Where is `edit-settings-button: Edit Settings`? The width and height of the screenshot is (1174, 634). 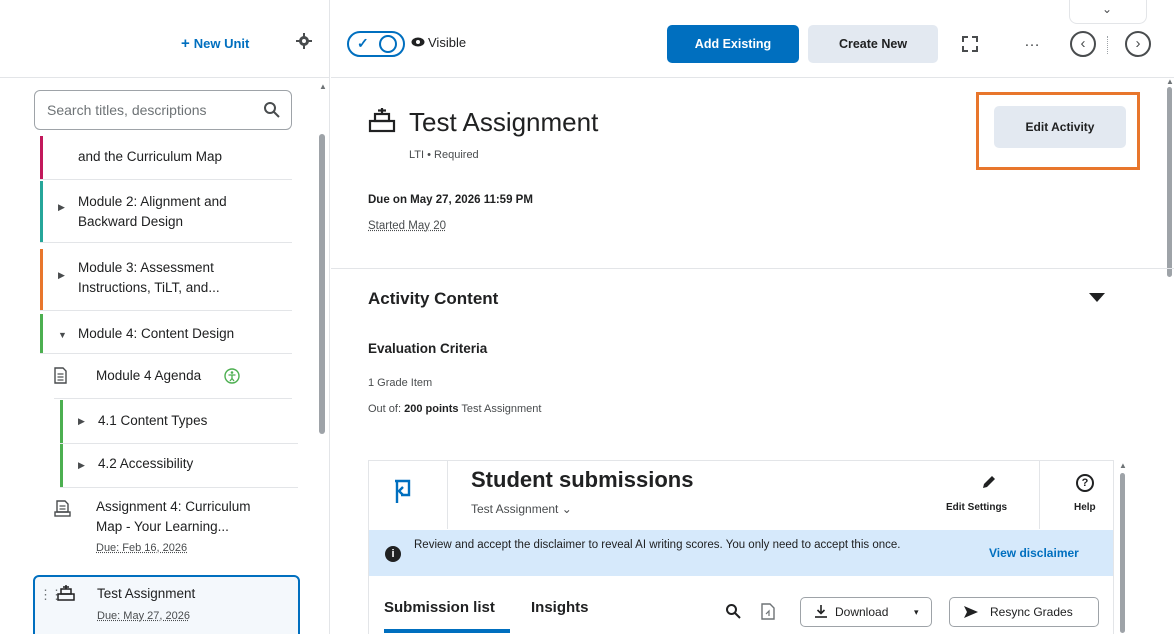 edit-settings-button: Edit Settings is located at coordinates (976, 507).